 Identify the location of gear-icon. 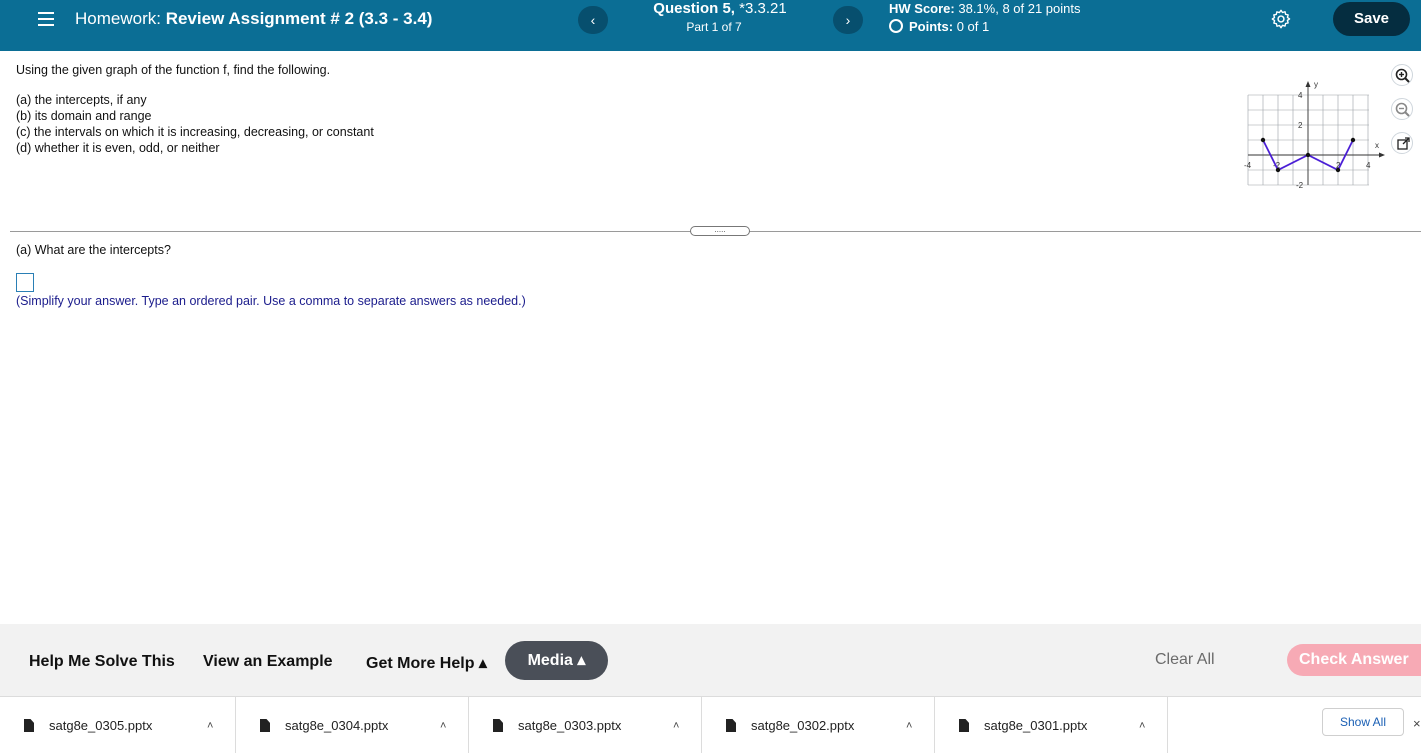
(1281, 19).